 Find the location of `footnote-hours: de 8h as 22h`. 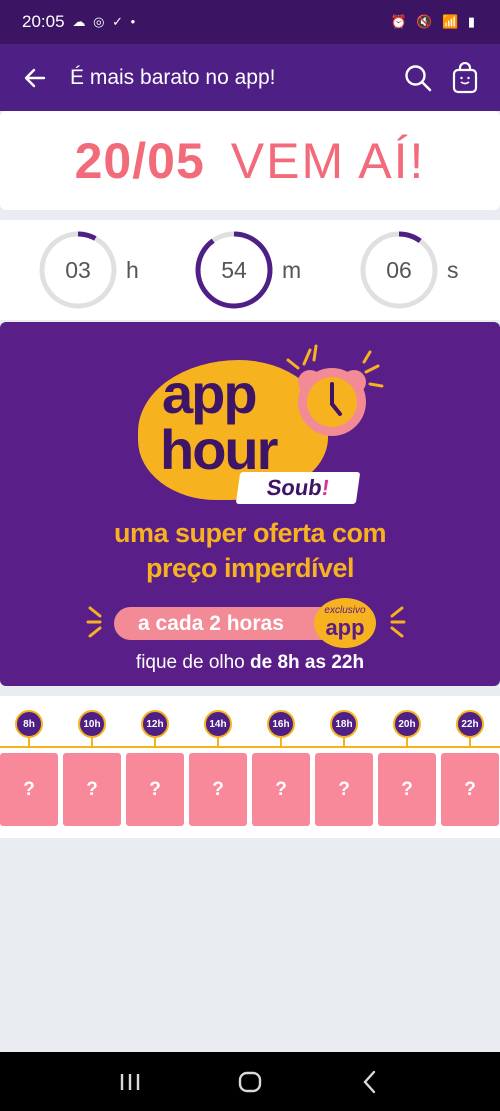

footnote-hours: de 8h as 22h is located at coordinates (307, 662).